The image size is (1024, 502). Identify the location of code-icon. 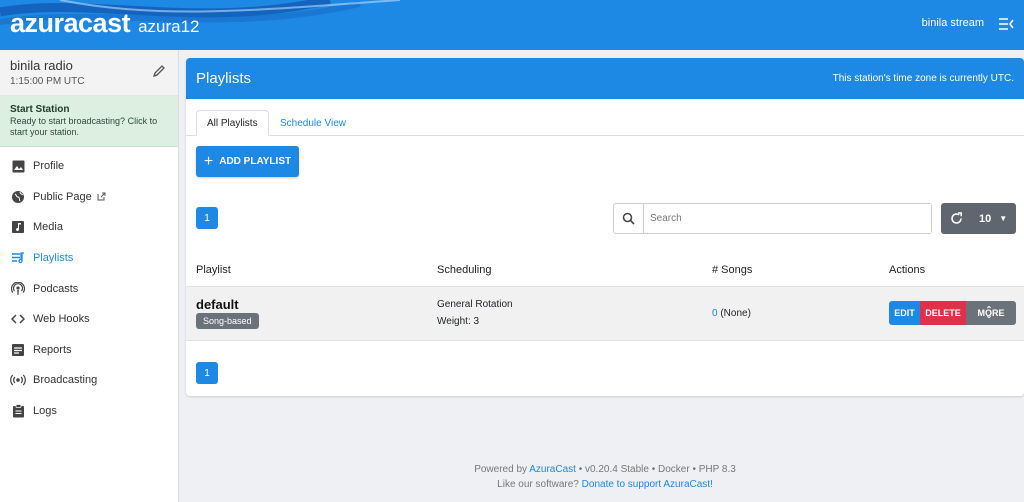
(18, 319).